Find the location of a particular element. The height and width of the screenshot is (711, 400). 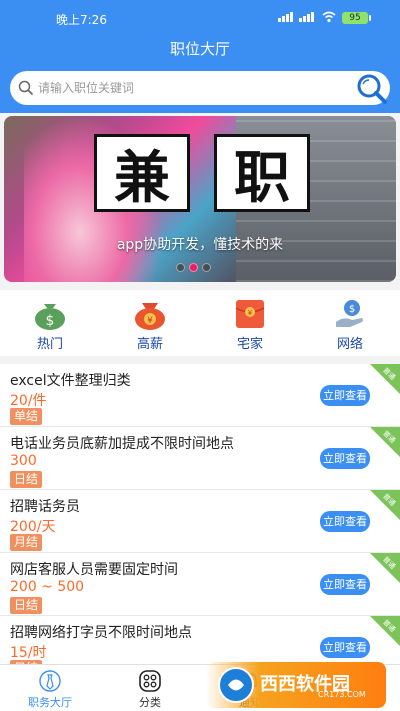

category-label: 宅家 is located at coordinates (249, 344).